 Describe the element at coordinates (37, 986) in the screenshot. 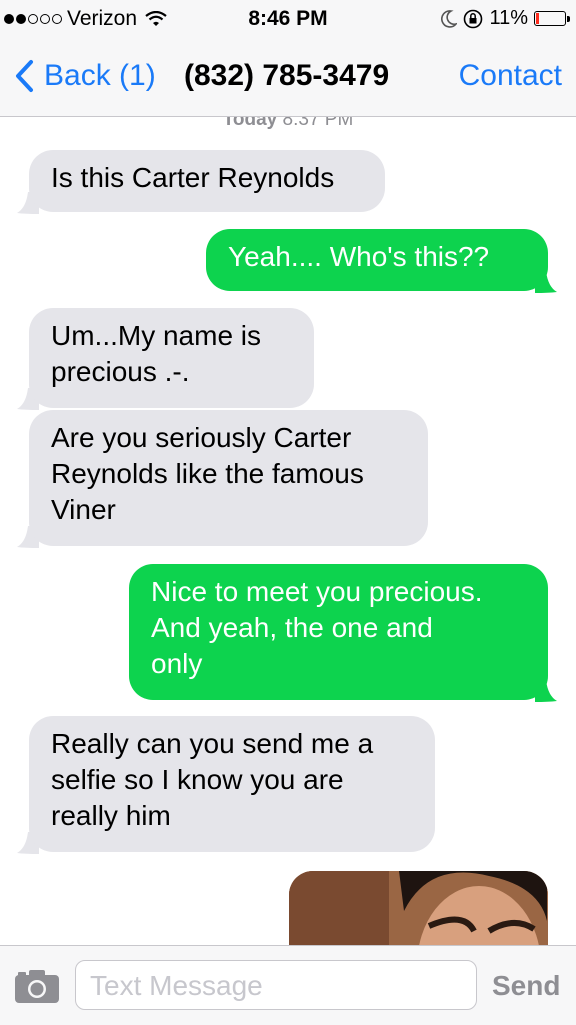

I see `camera-icon` at that location.